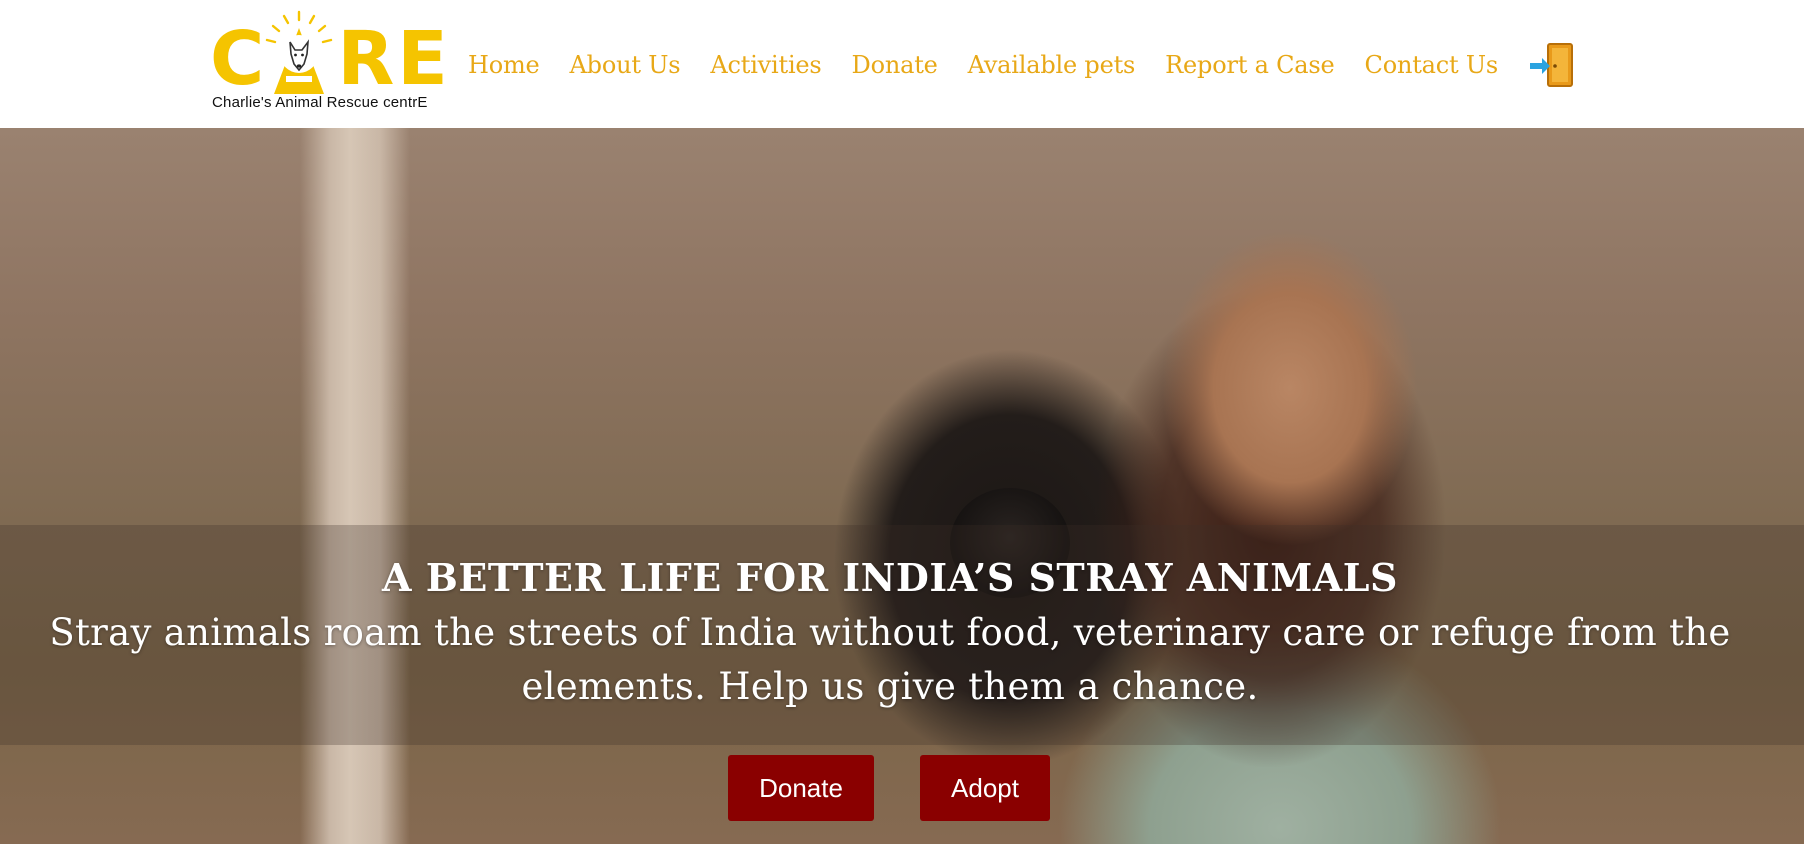 The width and height of the screenshot is (1804, 844). Describe the element at coordinates (504, 65) in the screenshot. I see `nav-home: Home` at that location.